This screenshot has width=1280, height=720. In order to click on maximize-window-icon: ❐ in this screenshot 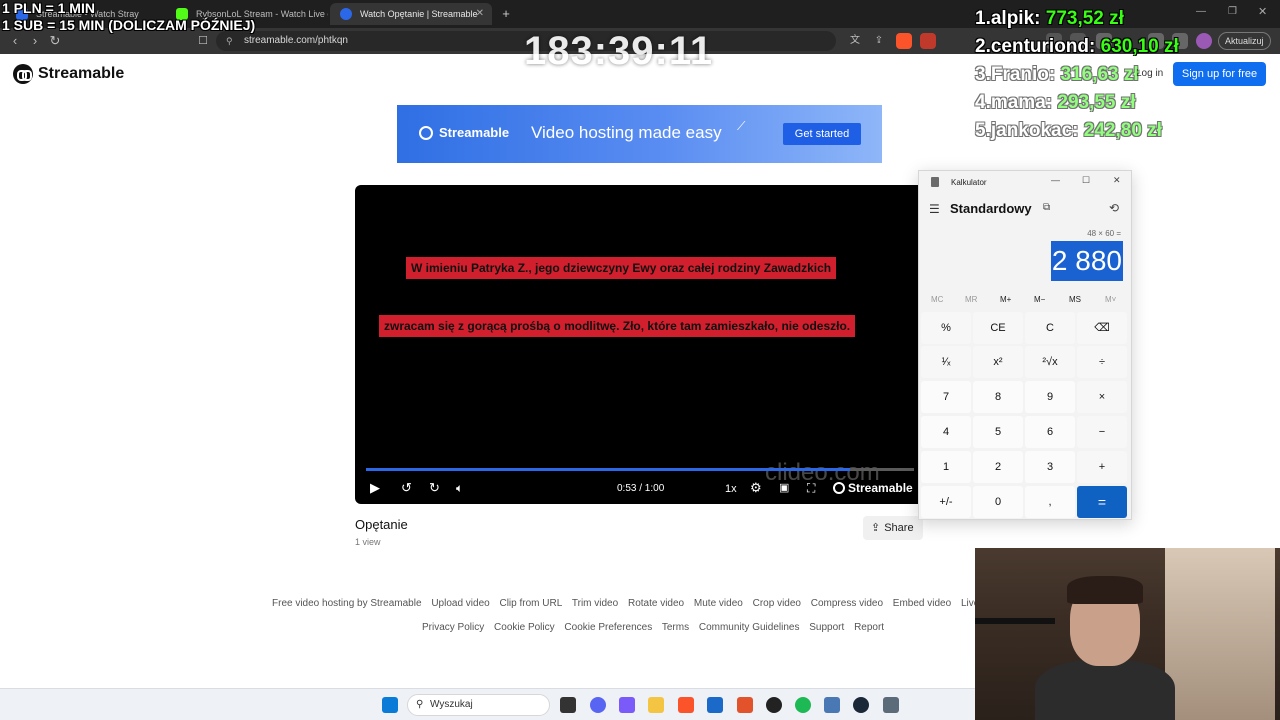, I will do `click(1232, 11)`.